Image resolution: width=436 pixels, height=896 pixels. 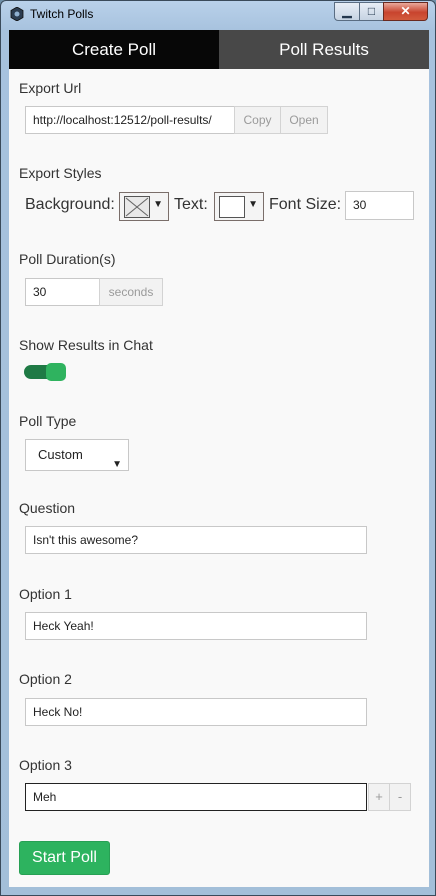 What do you see at coordinates (131, 292) in the screenshot?
I see `duration-unit-addon: seconds` at bounding box center [131, 292].